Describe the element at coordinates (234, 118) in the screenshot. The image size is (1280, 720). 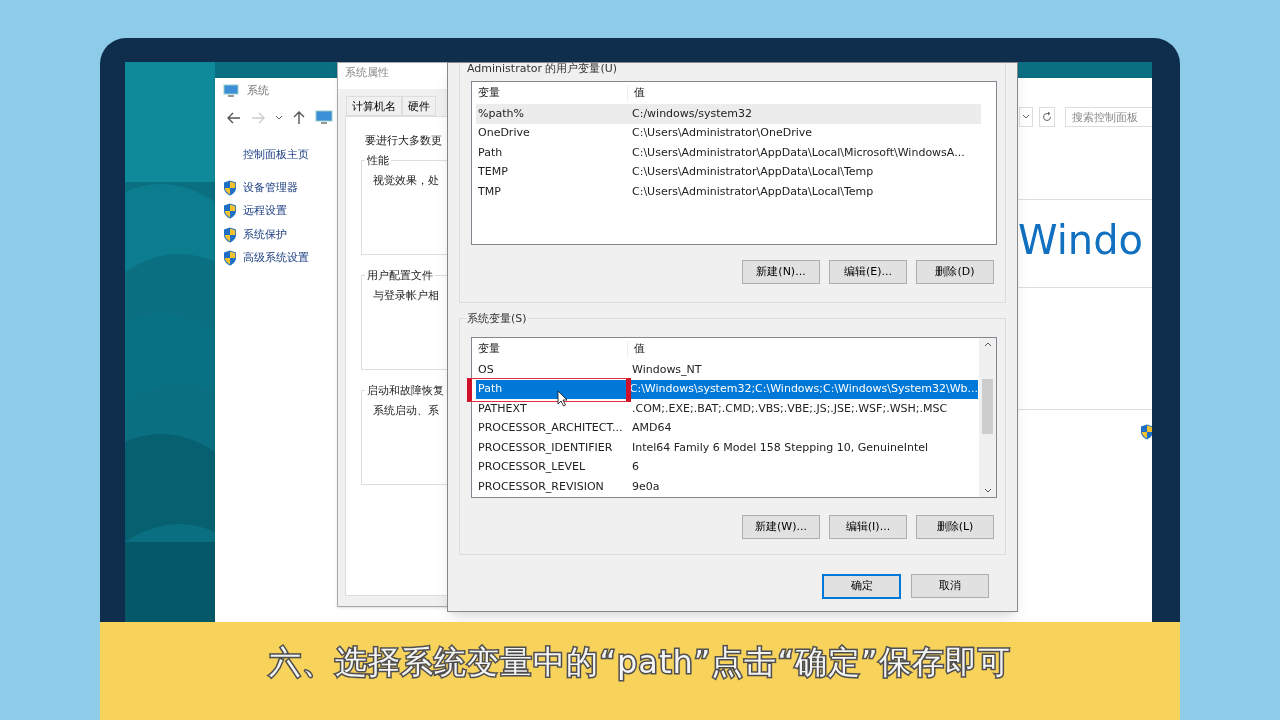
I see `back-arrow-icon` at that location.